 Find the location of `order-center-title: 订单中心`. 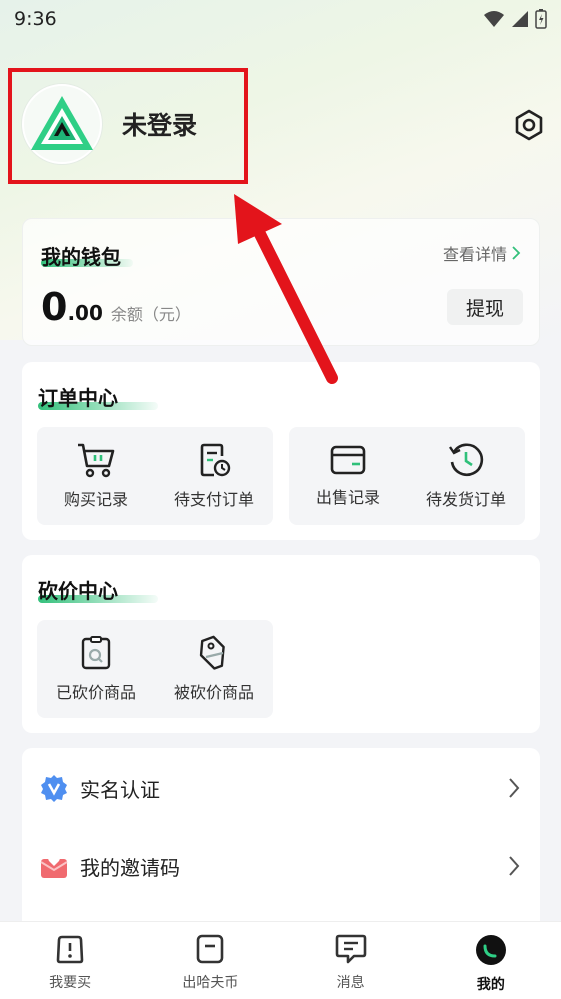

order-center-title: 订单中心 is located at coordinates (78, 398).